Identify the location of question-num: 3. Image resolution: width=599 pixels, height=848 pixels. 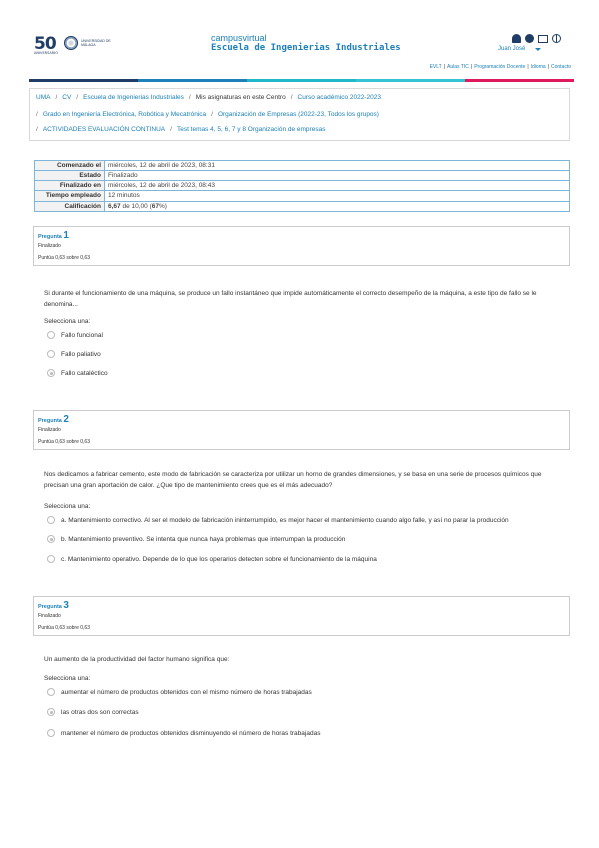
(66, 605).